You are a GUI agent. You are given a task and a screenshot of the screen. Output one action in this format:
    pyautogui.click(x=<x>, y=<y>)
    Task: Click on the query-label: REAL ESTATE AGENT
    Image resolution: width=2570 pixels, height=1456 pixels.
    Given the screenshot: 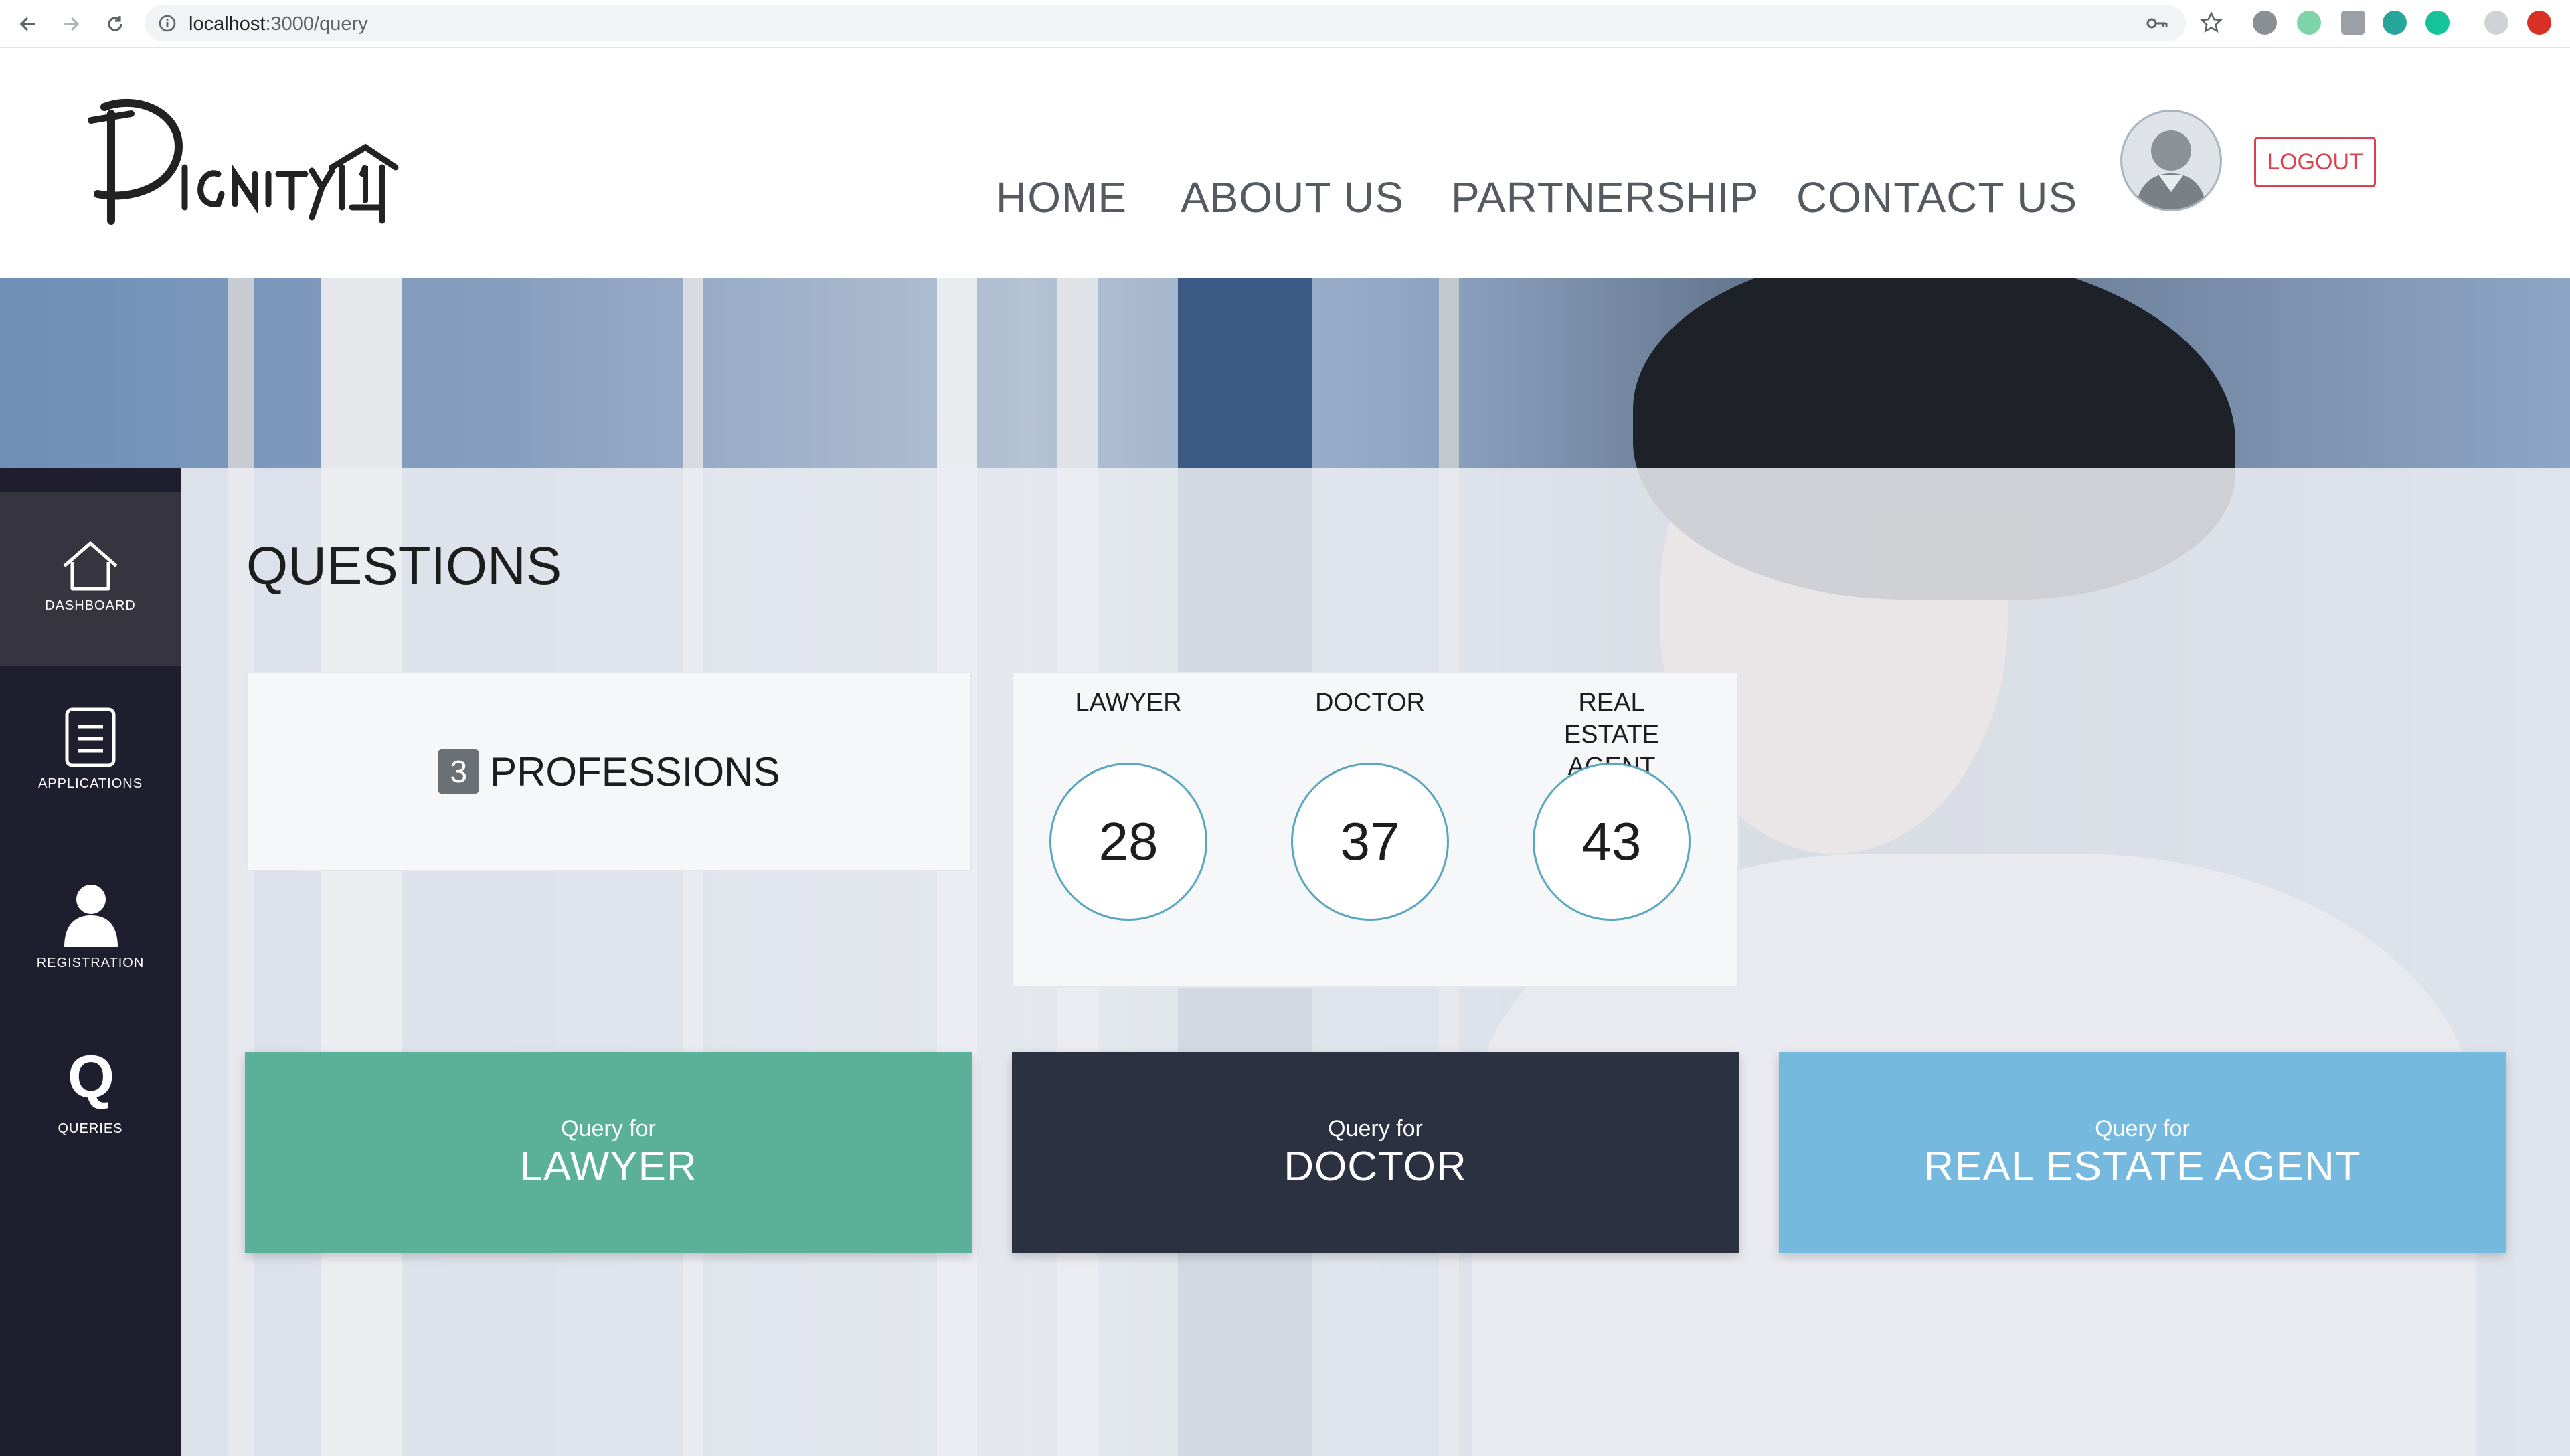 What is the action you would take?
    pyautogui.click(x=2142, y=1167)
    